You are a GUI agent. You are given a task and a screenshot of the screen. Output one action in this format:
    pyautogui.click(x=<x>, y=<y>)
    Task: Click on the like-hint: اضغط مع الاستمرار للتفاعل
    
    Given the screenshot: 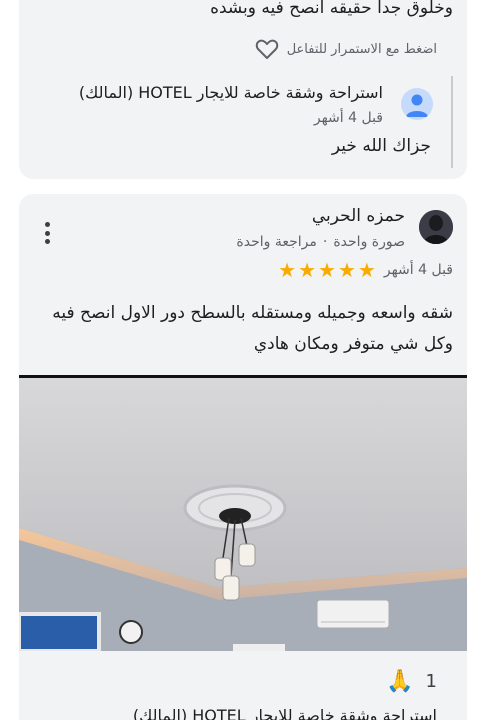 What is the action you would take?
    pyautogui.click(x=361, y=49)
    